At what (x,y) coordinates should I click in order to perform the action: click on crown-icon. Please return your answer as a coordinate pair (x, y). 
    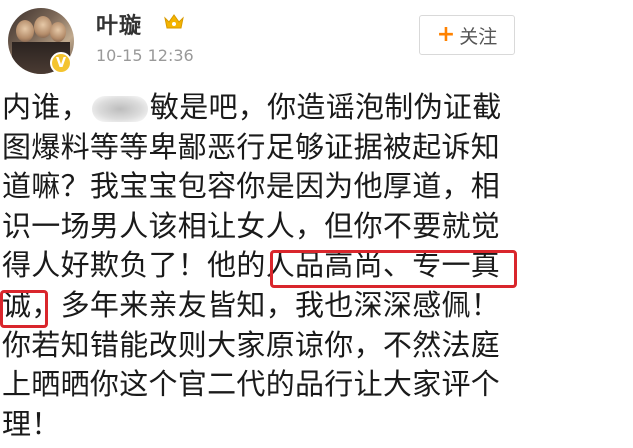
    Looking at the image, I should click on (174, 21).